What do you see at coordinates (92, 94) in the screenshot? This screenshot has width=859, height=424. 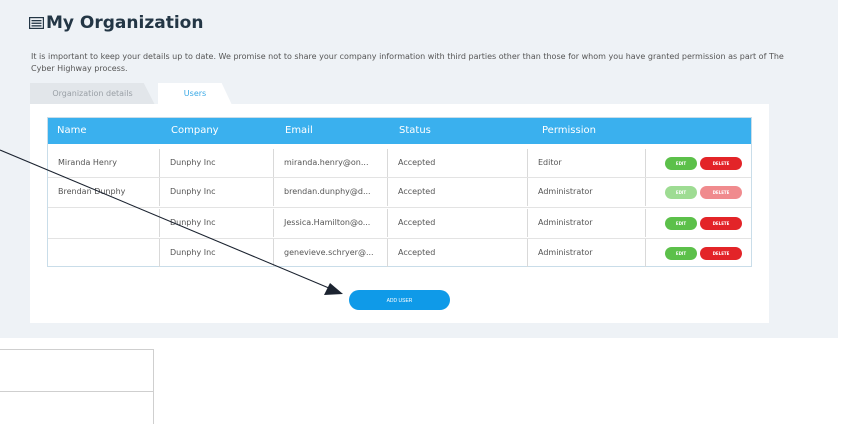 I see `tab-organization-details: Organization details` at bounding box center [92, 94].